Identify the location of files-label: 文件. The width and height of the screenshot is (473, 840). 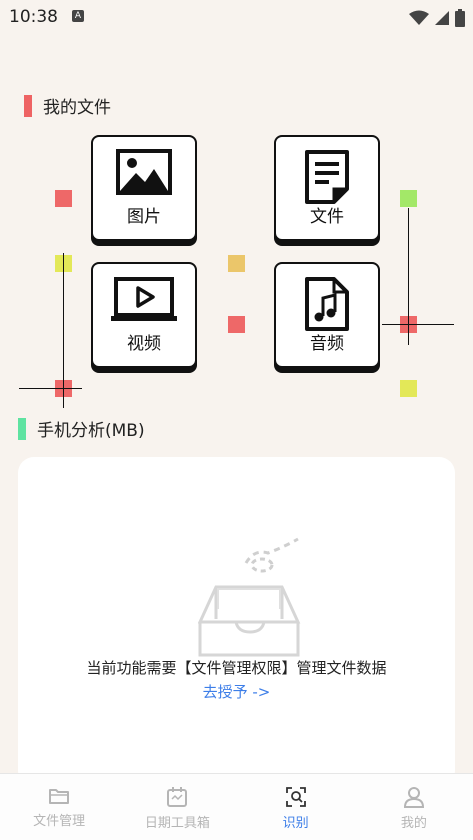
(327, 217).